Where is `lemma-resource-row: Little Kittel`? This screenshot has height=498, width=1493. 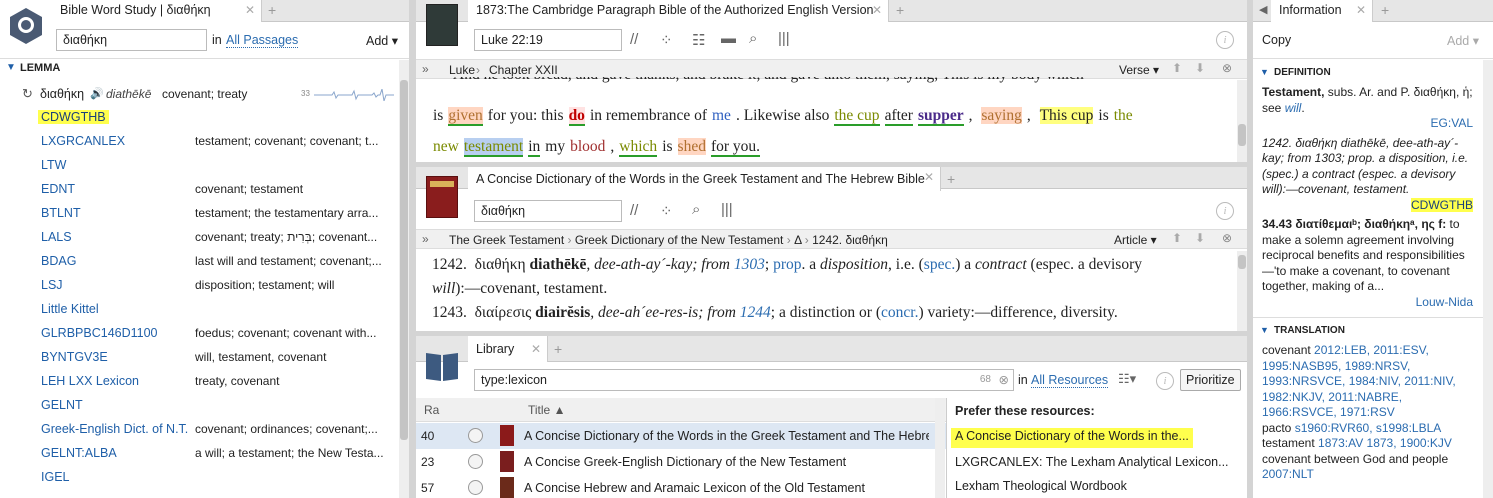
lemma-resource-row: Little Kittel is located at coordinates (199, 310).